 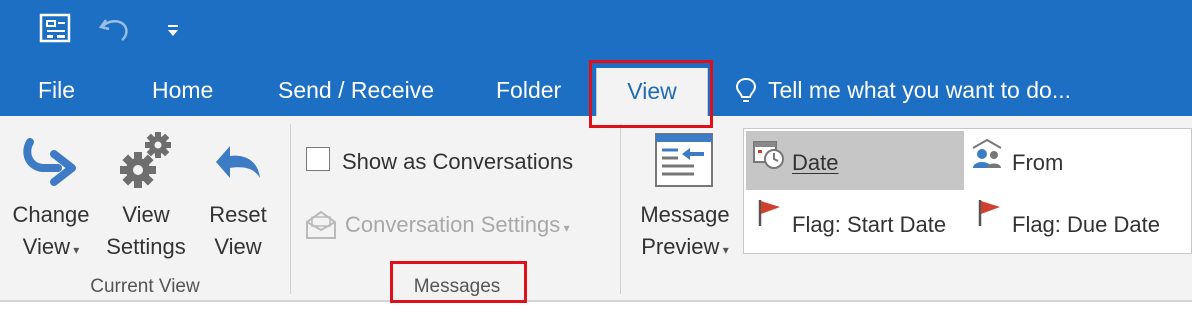 I want to click on outlook-app-icon, so click(x=56, y=31).